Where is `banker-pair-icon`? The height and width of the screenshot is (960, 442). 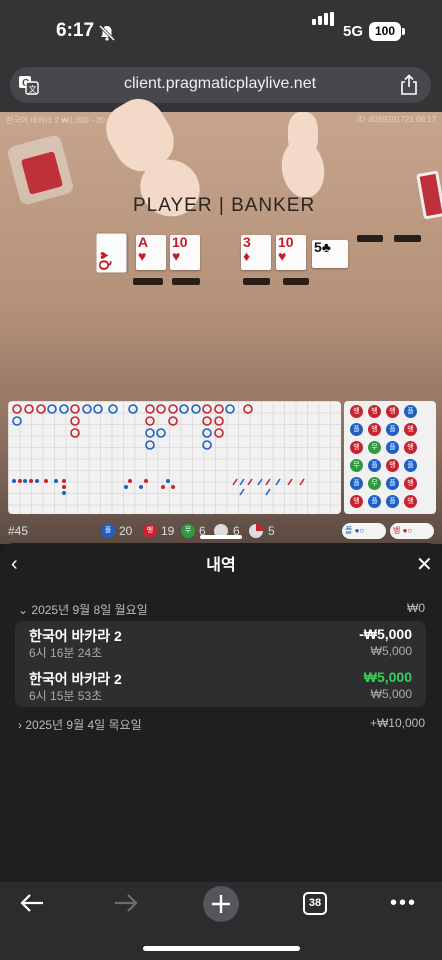 banker-pair-icon is located at coordinates (256, 531).